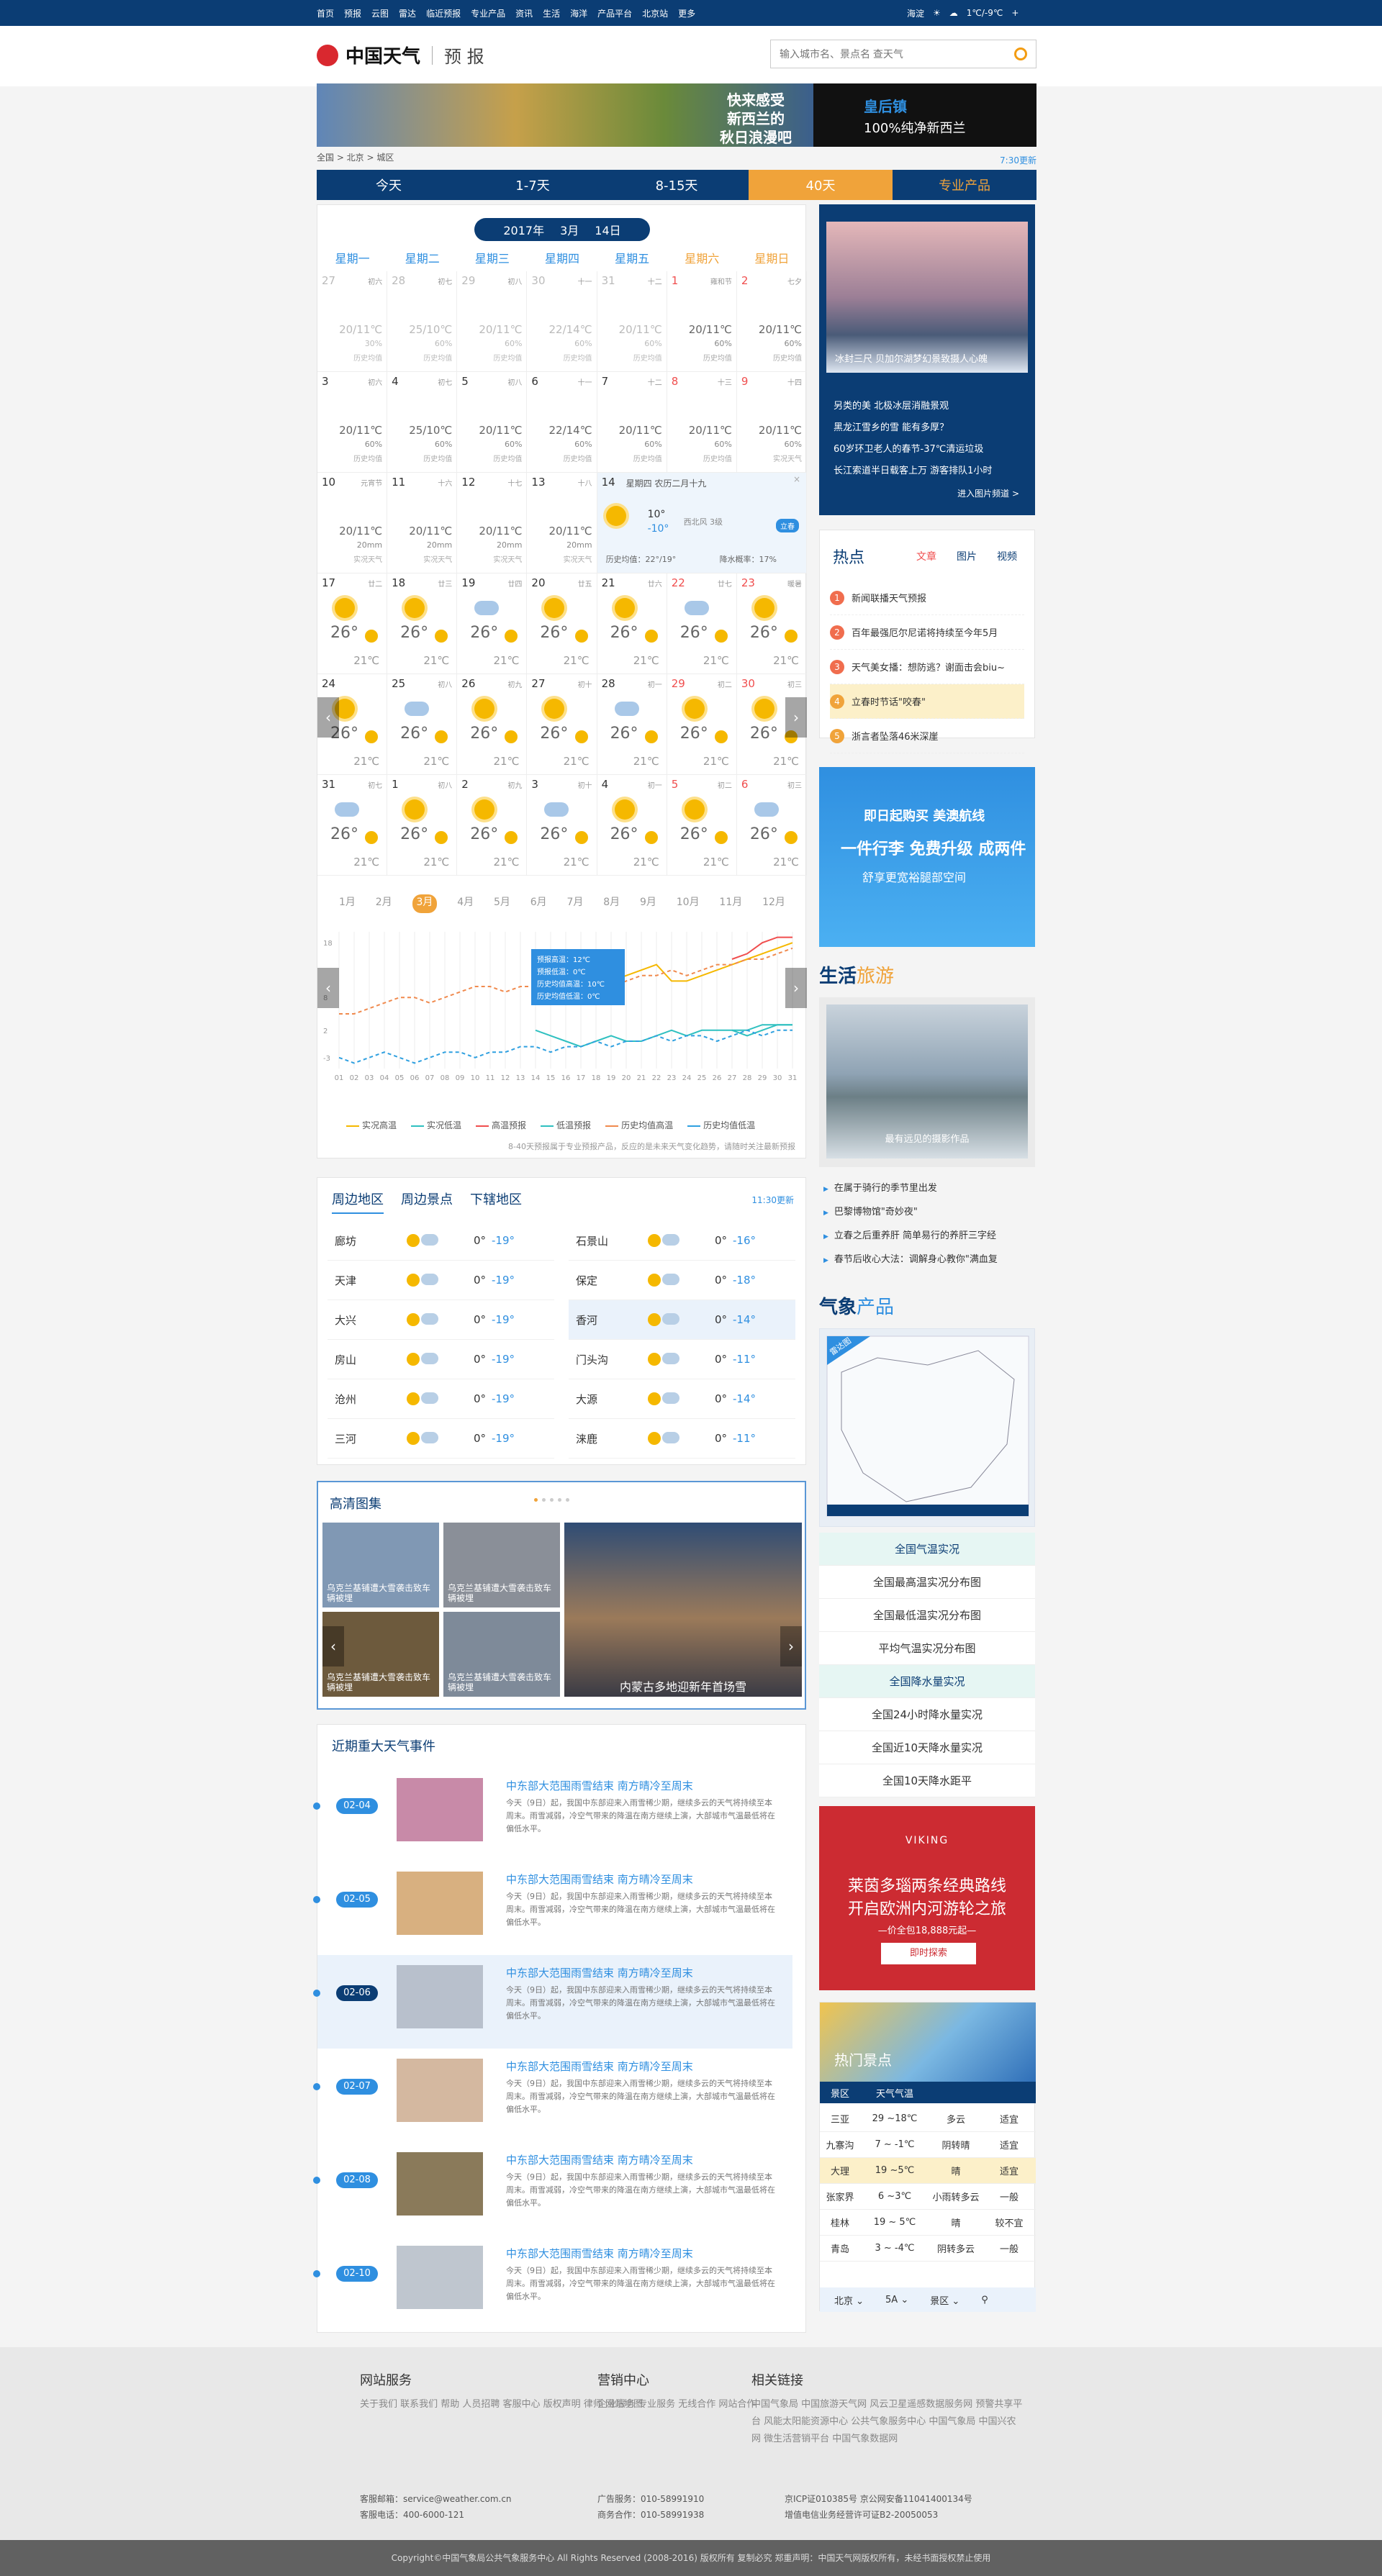 The height and width of the screenshot is (2576, 1382). What do you see at coordinates (682, 1399) in the screenshot?
I see `nearby-row: 大源 0° -14°` at bounding box center [682, 1399].